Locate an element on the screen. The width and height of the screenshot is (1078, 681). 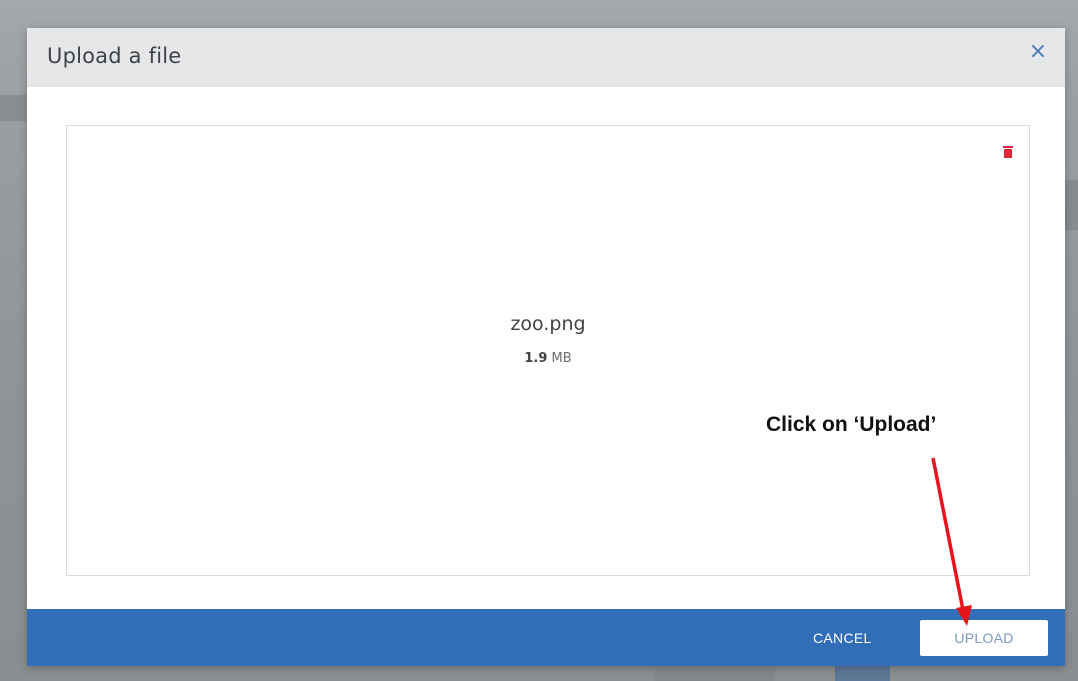
dialog-title: Upload a file is located at coordinates (114, 56).